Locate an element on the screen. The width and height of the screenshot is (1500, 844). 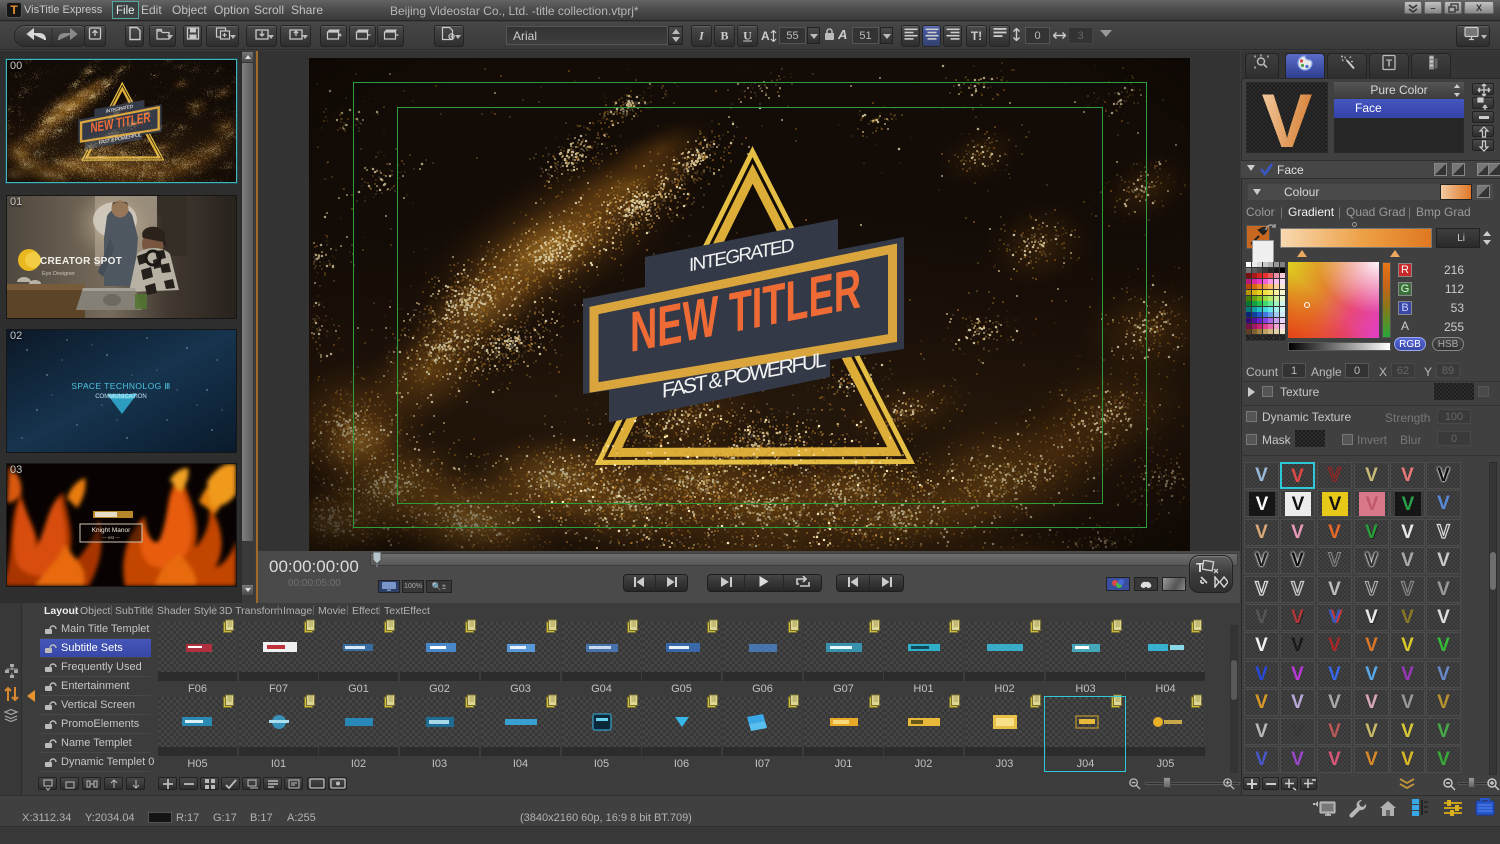
svg-text: Knight Manor is located at coordinates (111, 530).